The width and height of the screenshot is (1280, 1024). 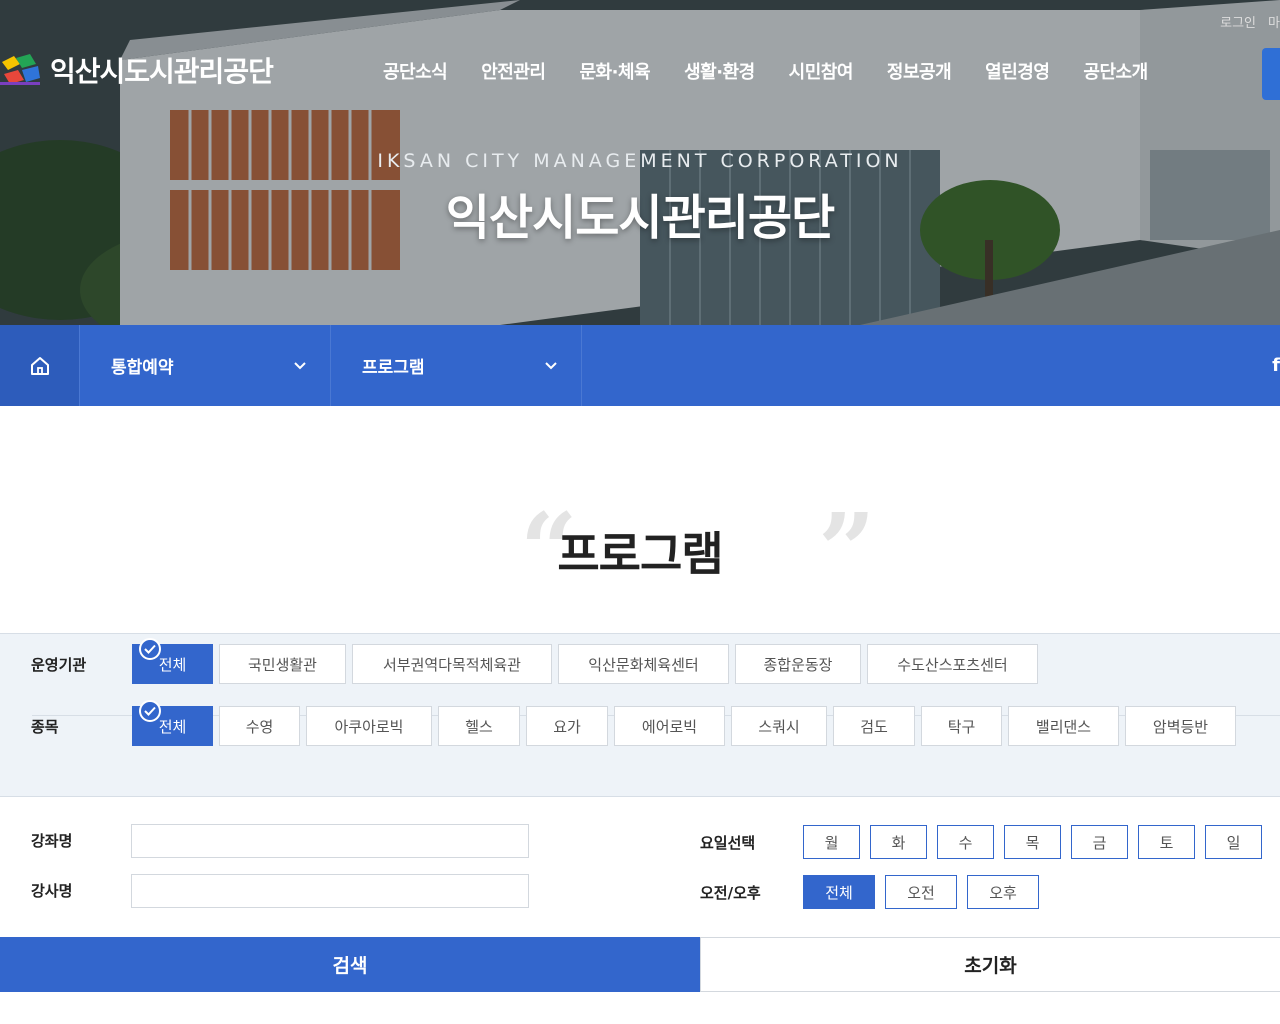 I want to click on org-chip-all: 전체, so click(x=172, y=661).